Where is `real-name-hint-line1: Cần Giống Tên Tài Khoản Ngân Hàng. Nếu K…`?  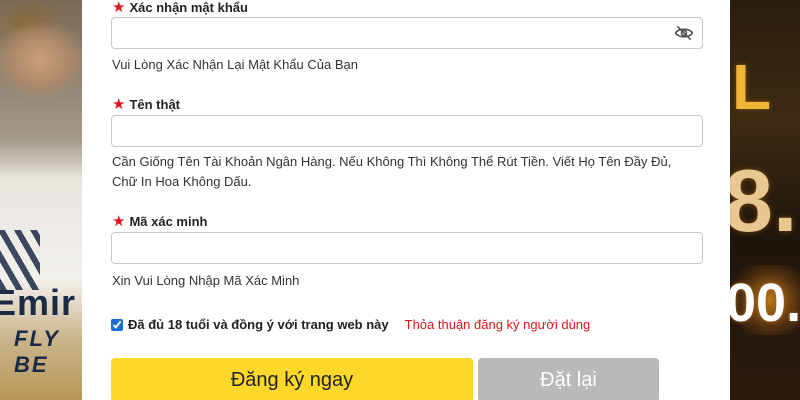
real-name-hint-line1: Cần Giống Tên Tài Khoản Ngân Hàng. Nếu K… is located at coordinates (392, 161).